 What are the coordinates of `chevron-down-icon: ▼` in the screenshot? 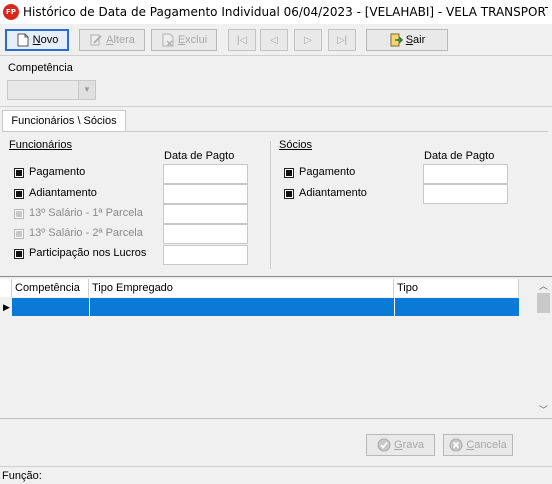 It's located at (86, 90).